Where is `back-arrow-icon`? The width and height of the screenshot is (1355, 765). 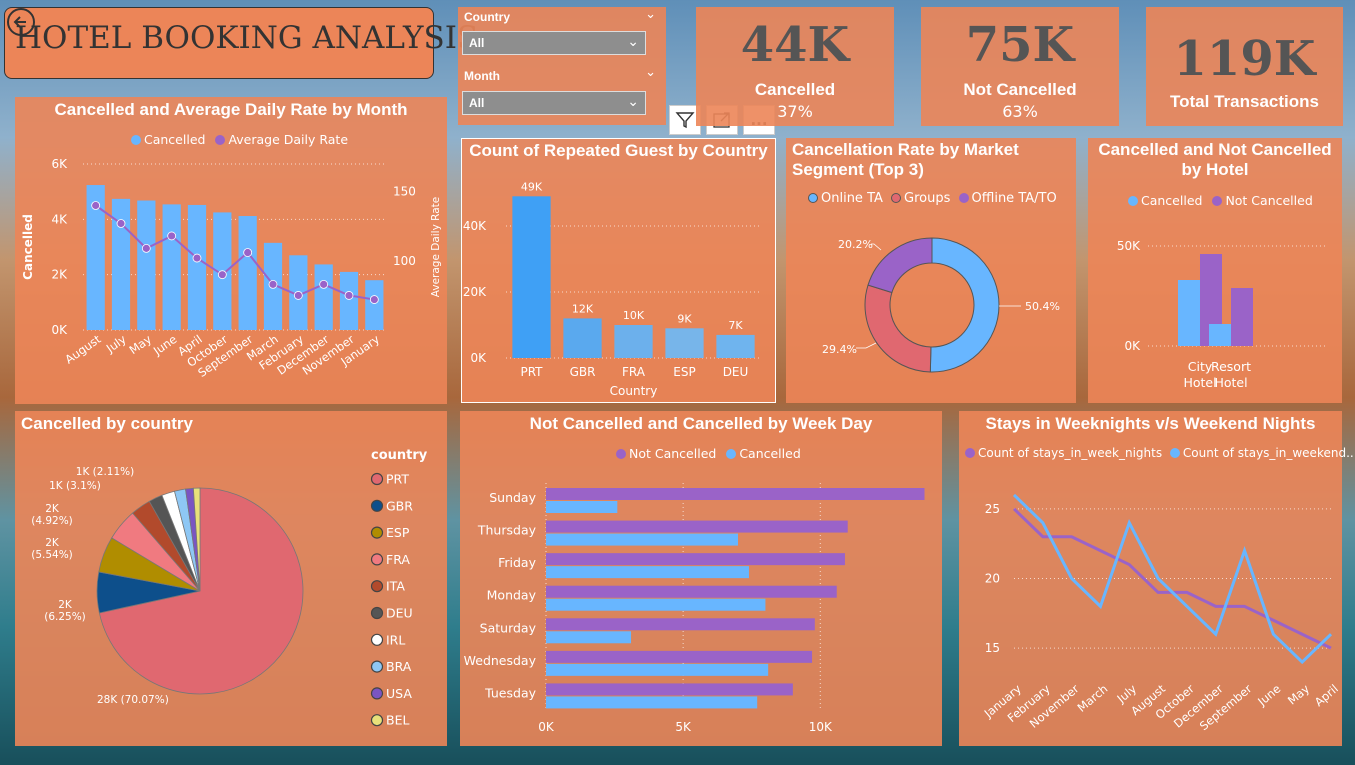 back-arrow-icon is located at coordinates (21, 22).